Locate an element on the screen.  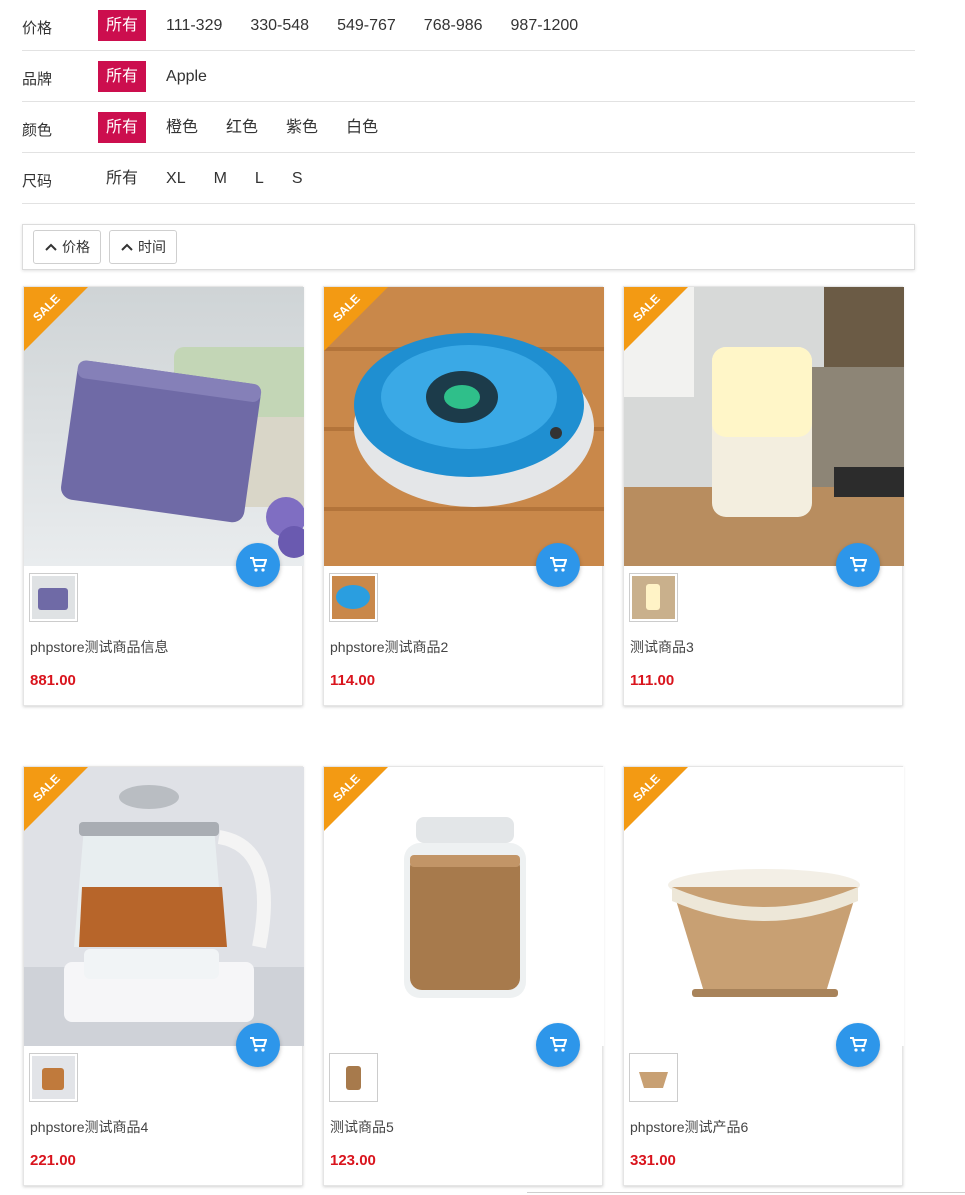
product-card: SALE phpstore测试商品信息 881.00 is located at coordinates (163, 496).